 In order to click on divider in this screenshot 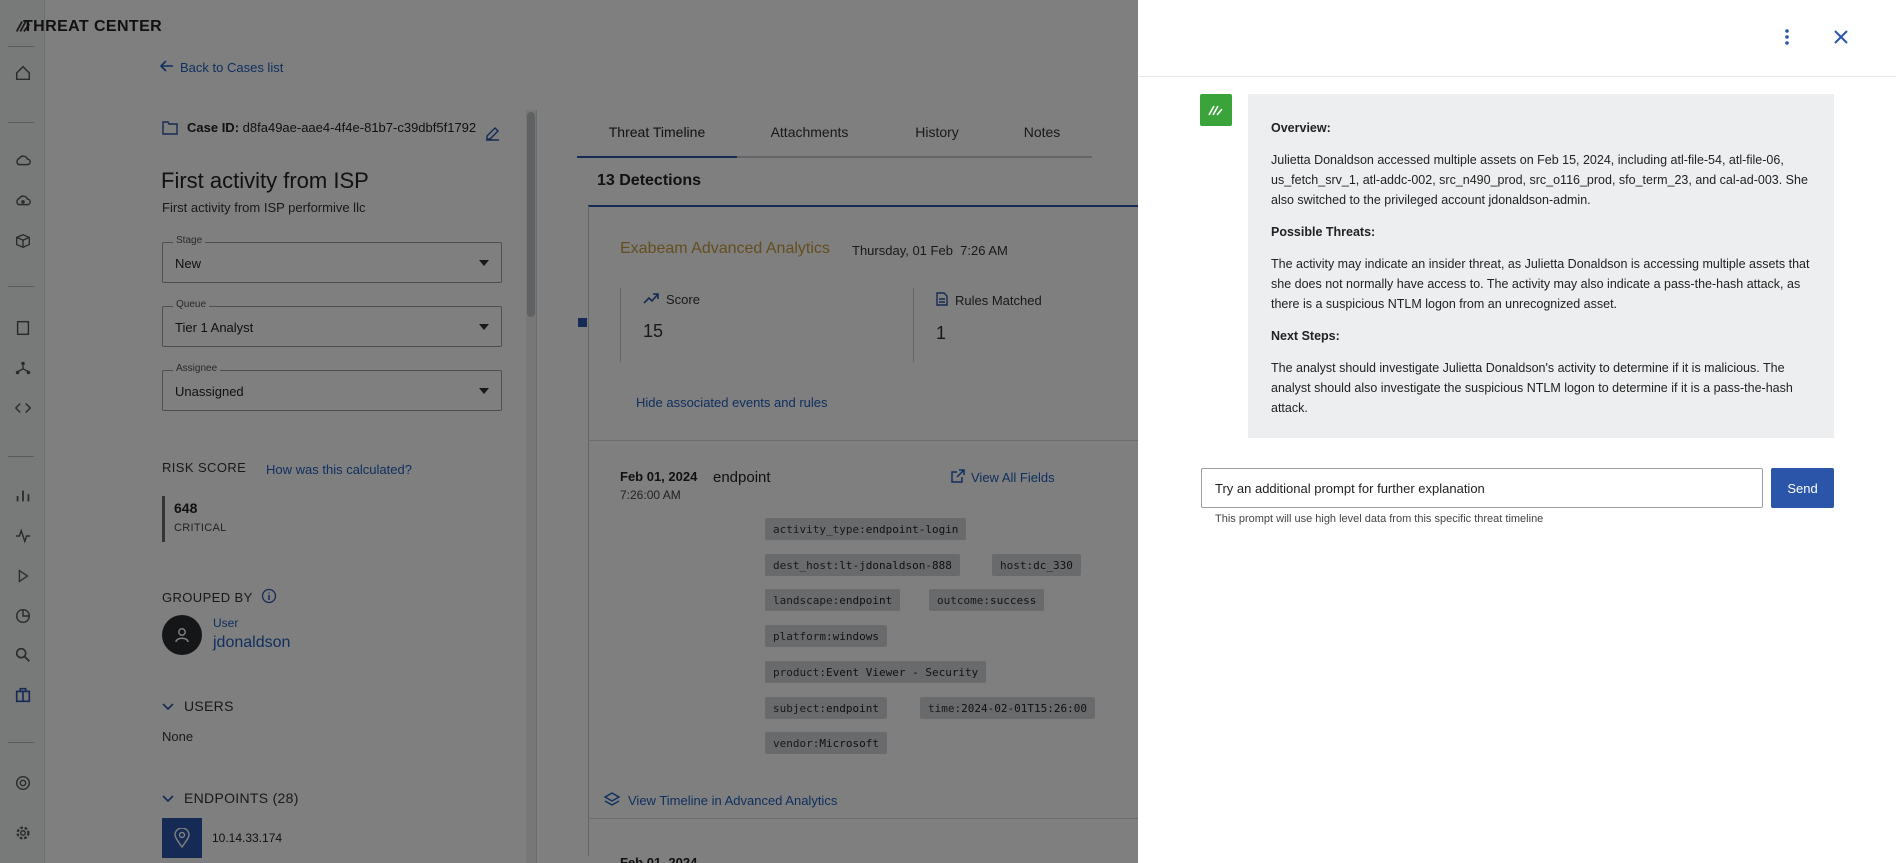, I will do `click(1517, 76)`.